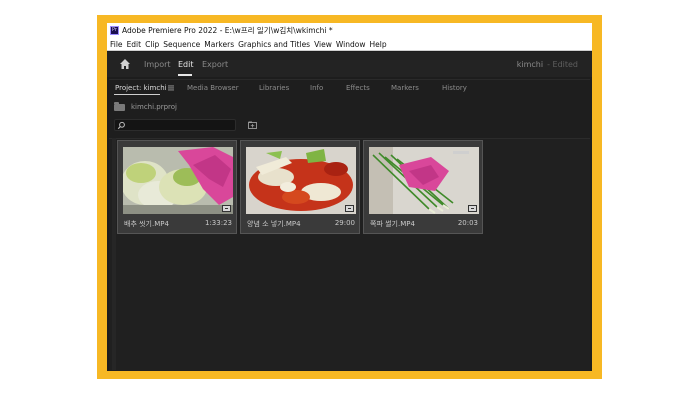  Describe the element at coordinates (218, 223) in the screenshot. I see `clip-duration: 1:33:23` at that location.